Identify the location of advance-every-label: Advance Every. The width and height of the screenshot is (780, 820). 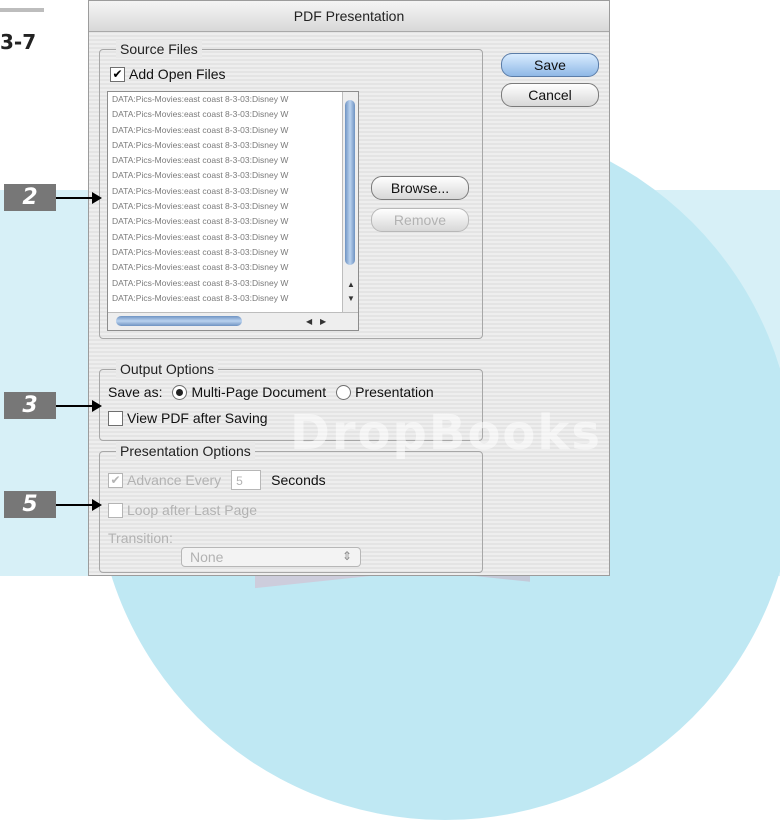
(174, 480).